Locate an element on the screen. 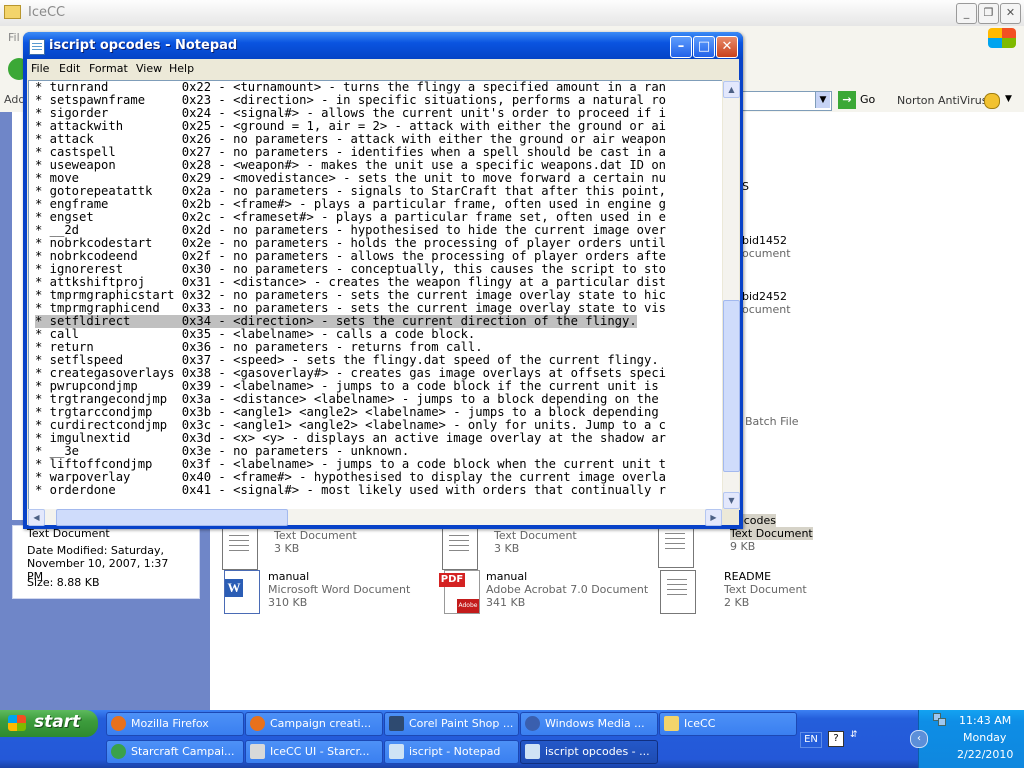  file-item-readme: README Text Document 2 KB is located at coordinates (758, 594).